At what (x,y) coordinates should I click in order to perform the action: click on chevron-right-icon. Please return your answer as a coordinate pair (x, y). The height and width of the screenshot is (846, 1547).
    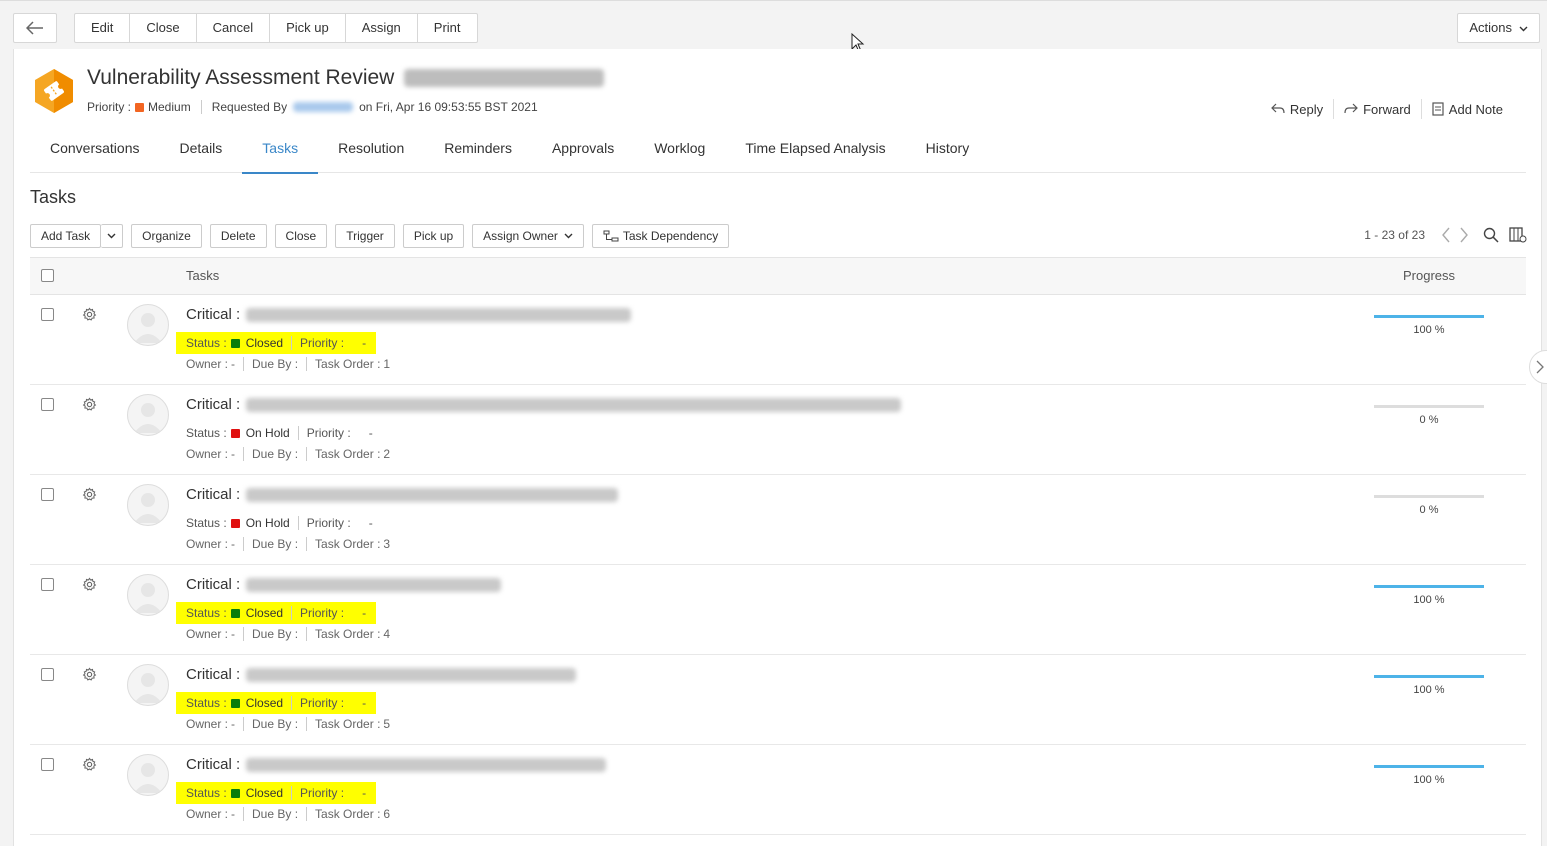
    Looking at the image, I should click on (1464, 235).